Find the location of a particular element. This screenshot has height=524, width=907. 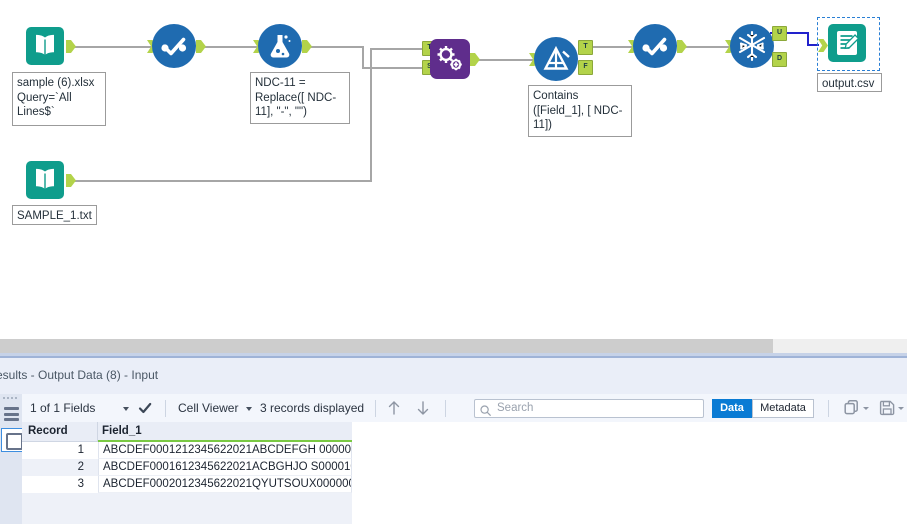

tab-data: Data is located at coordinates (732, 408).